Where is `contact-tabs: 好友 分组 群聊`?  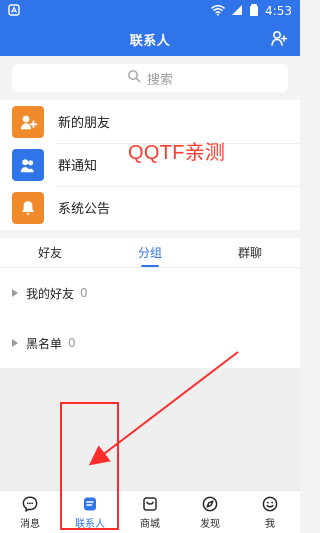 contact-tabs: 好友 分组 群聊 is located at coordinates (150, 253).